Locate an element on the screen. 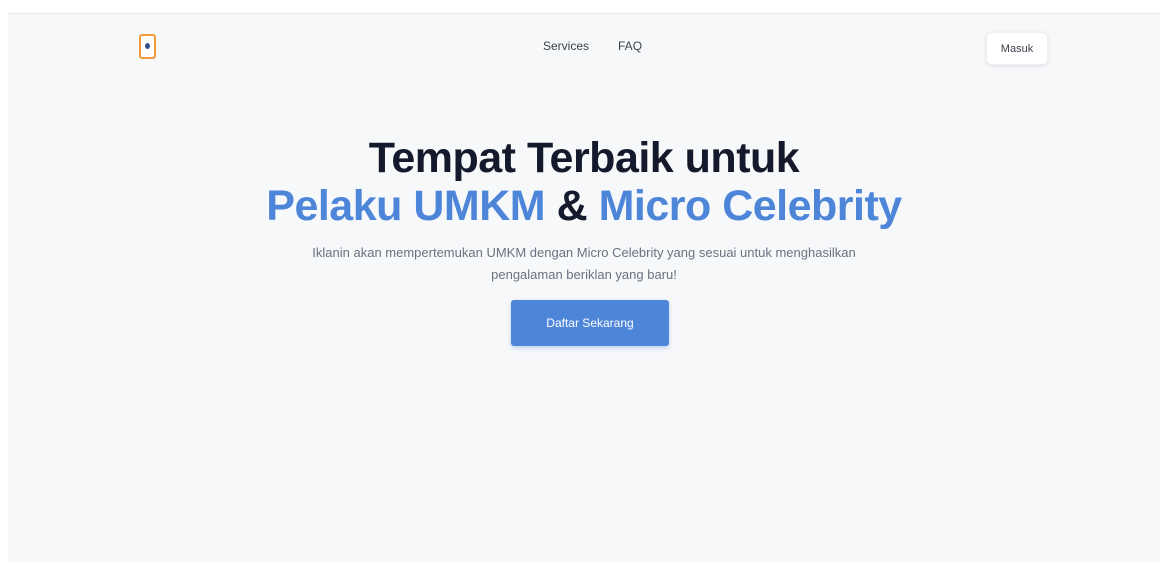 This screenshot has height=563, width=1160. logo-phone-icon is located at coordinates (147, 46).